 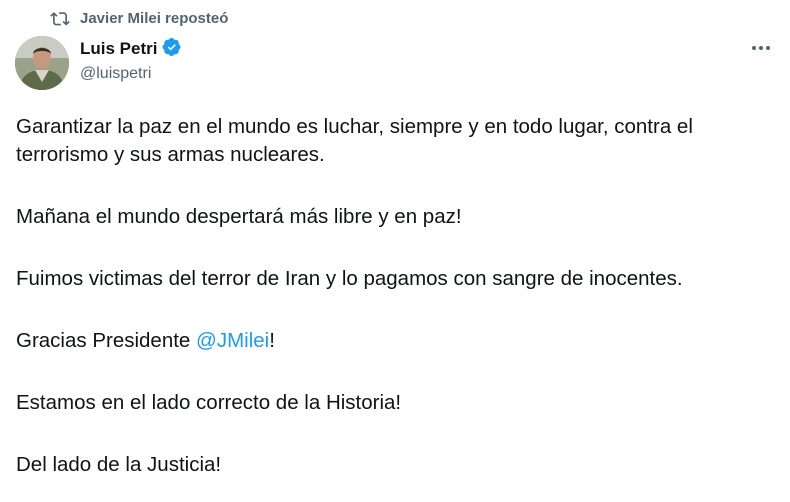 I want to click on tweet-paragraph: Del lado de la Justicia!, so click(x=119, y=464).